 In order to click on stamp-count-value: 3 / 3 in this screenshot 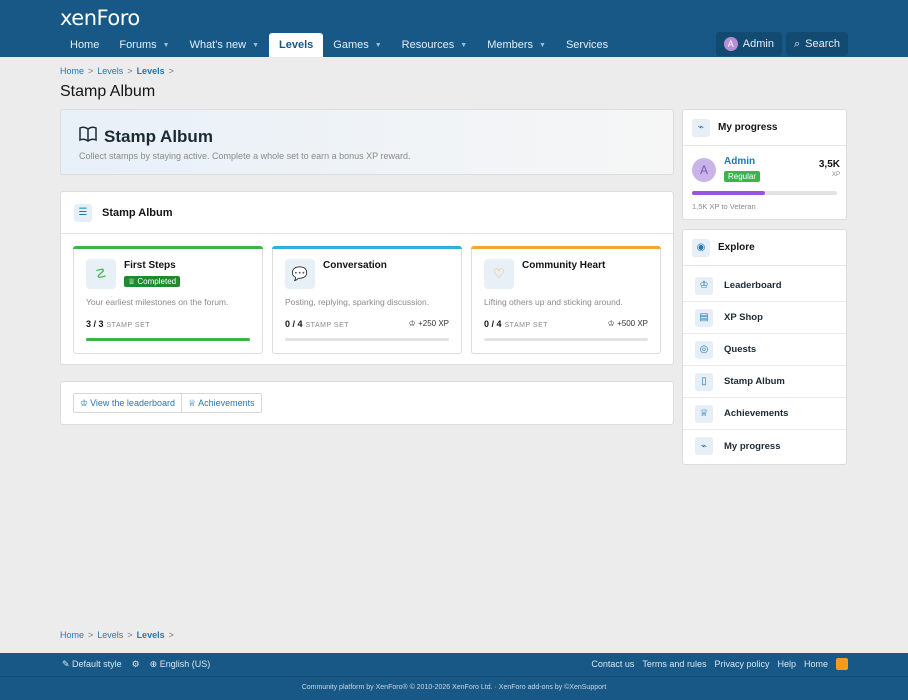, I will do `click(95, 324)`.